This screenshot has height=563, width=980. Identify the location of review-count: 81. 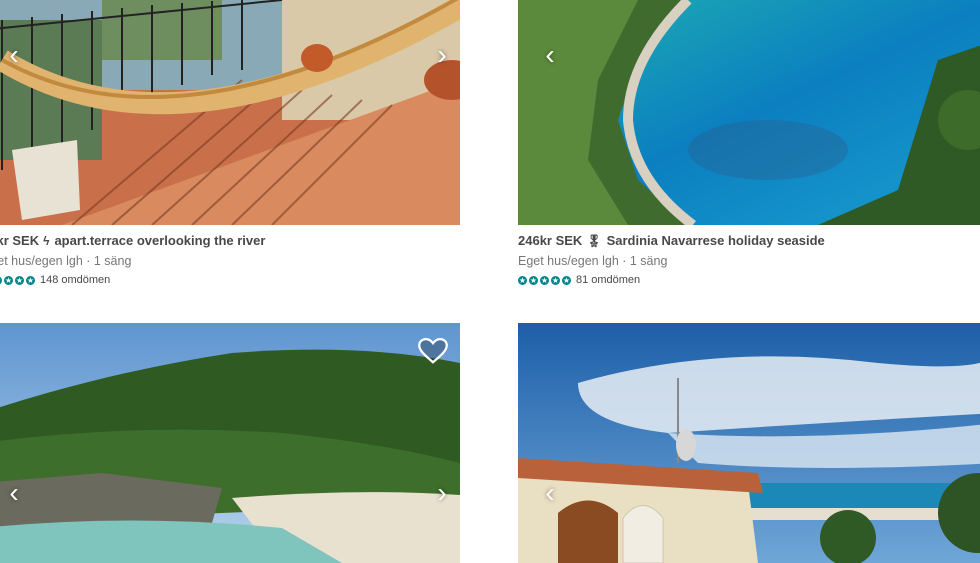
(582, 280).